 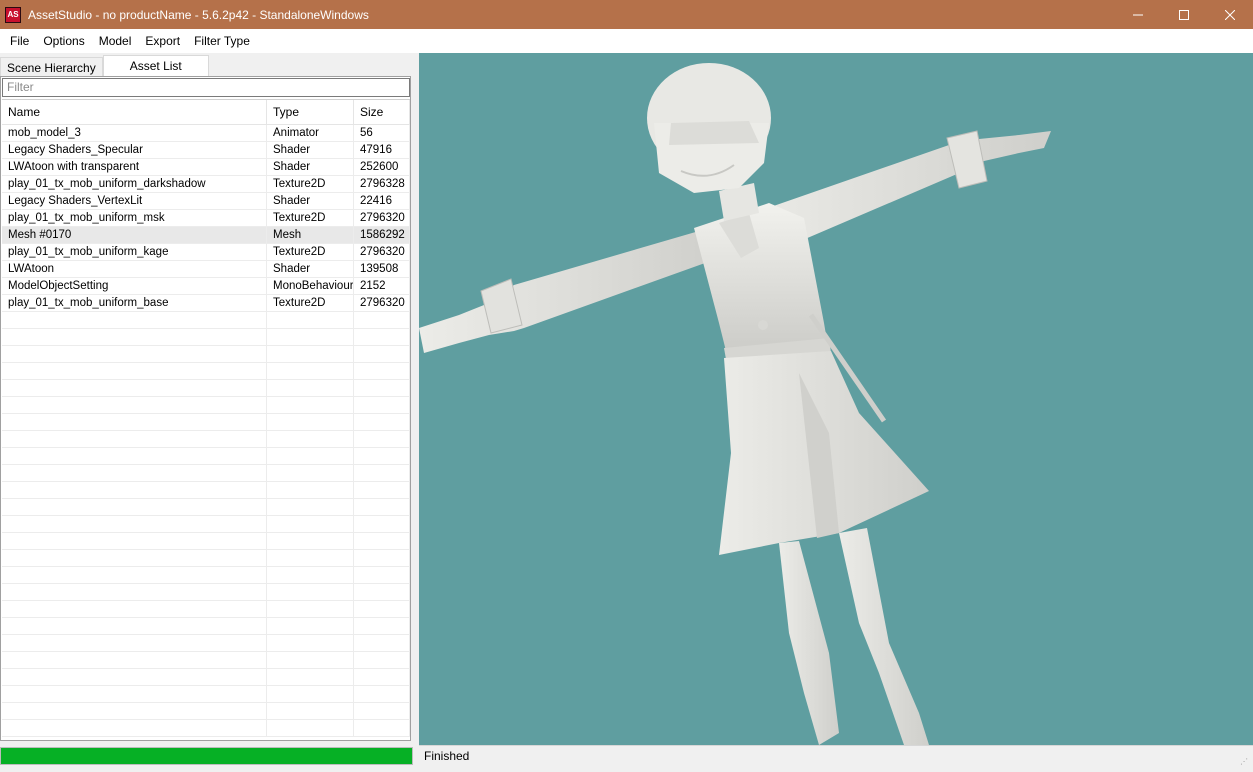 What do you see at coordinates (206, 201) in the screenshot?
I see `table-row: Legacy Shaders_VertexLit Shader 22416` at bounding box center [206, 201].